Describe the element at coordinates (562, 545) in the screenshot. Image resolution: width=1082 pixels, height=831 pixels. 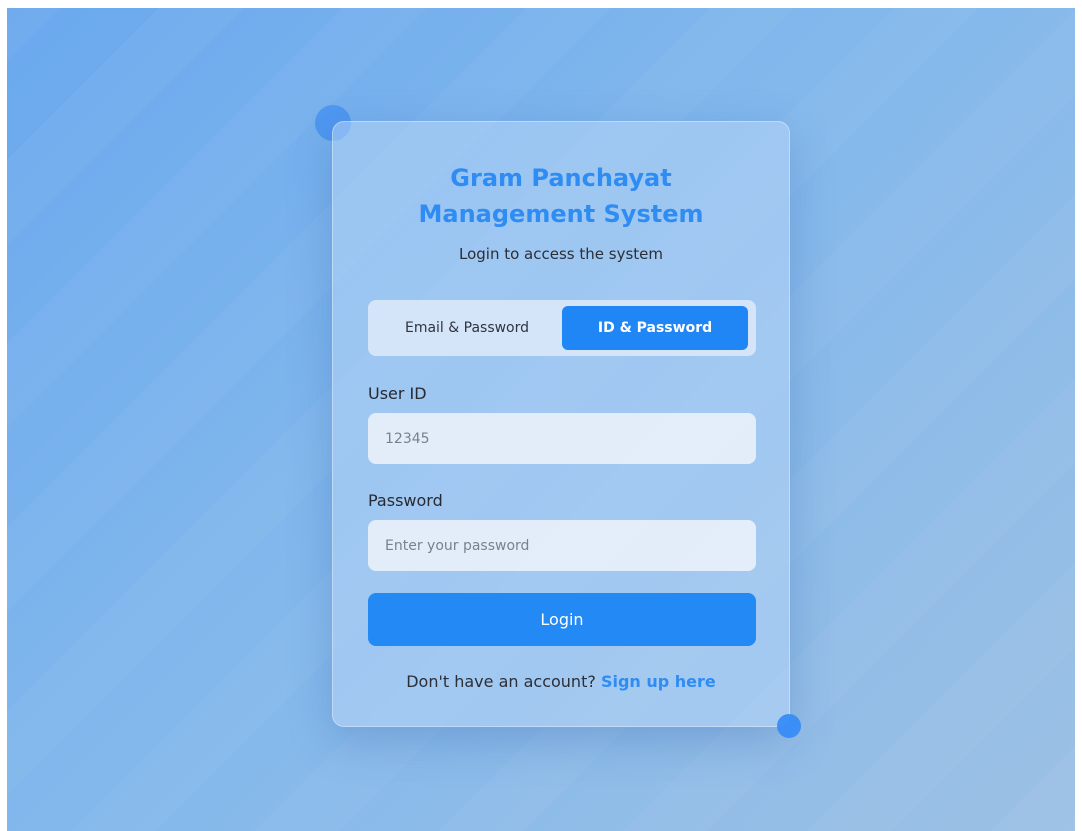
I see `password-input` at that location.